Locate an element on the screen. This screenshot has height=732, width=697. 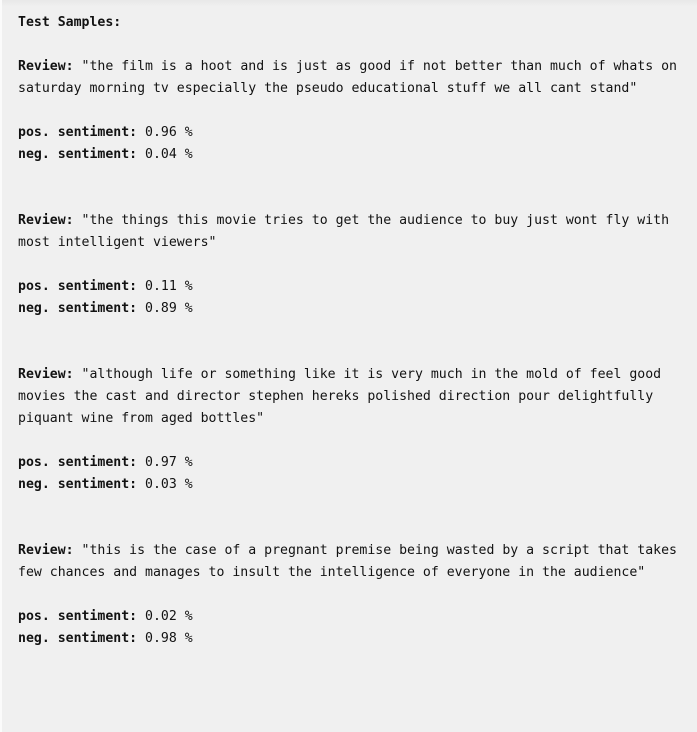
neg-sentiment-value: 0.04 % is located at coordinates (169, 154).